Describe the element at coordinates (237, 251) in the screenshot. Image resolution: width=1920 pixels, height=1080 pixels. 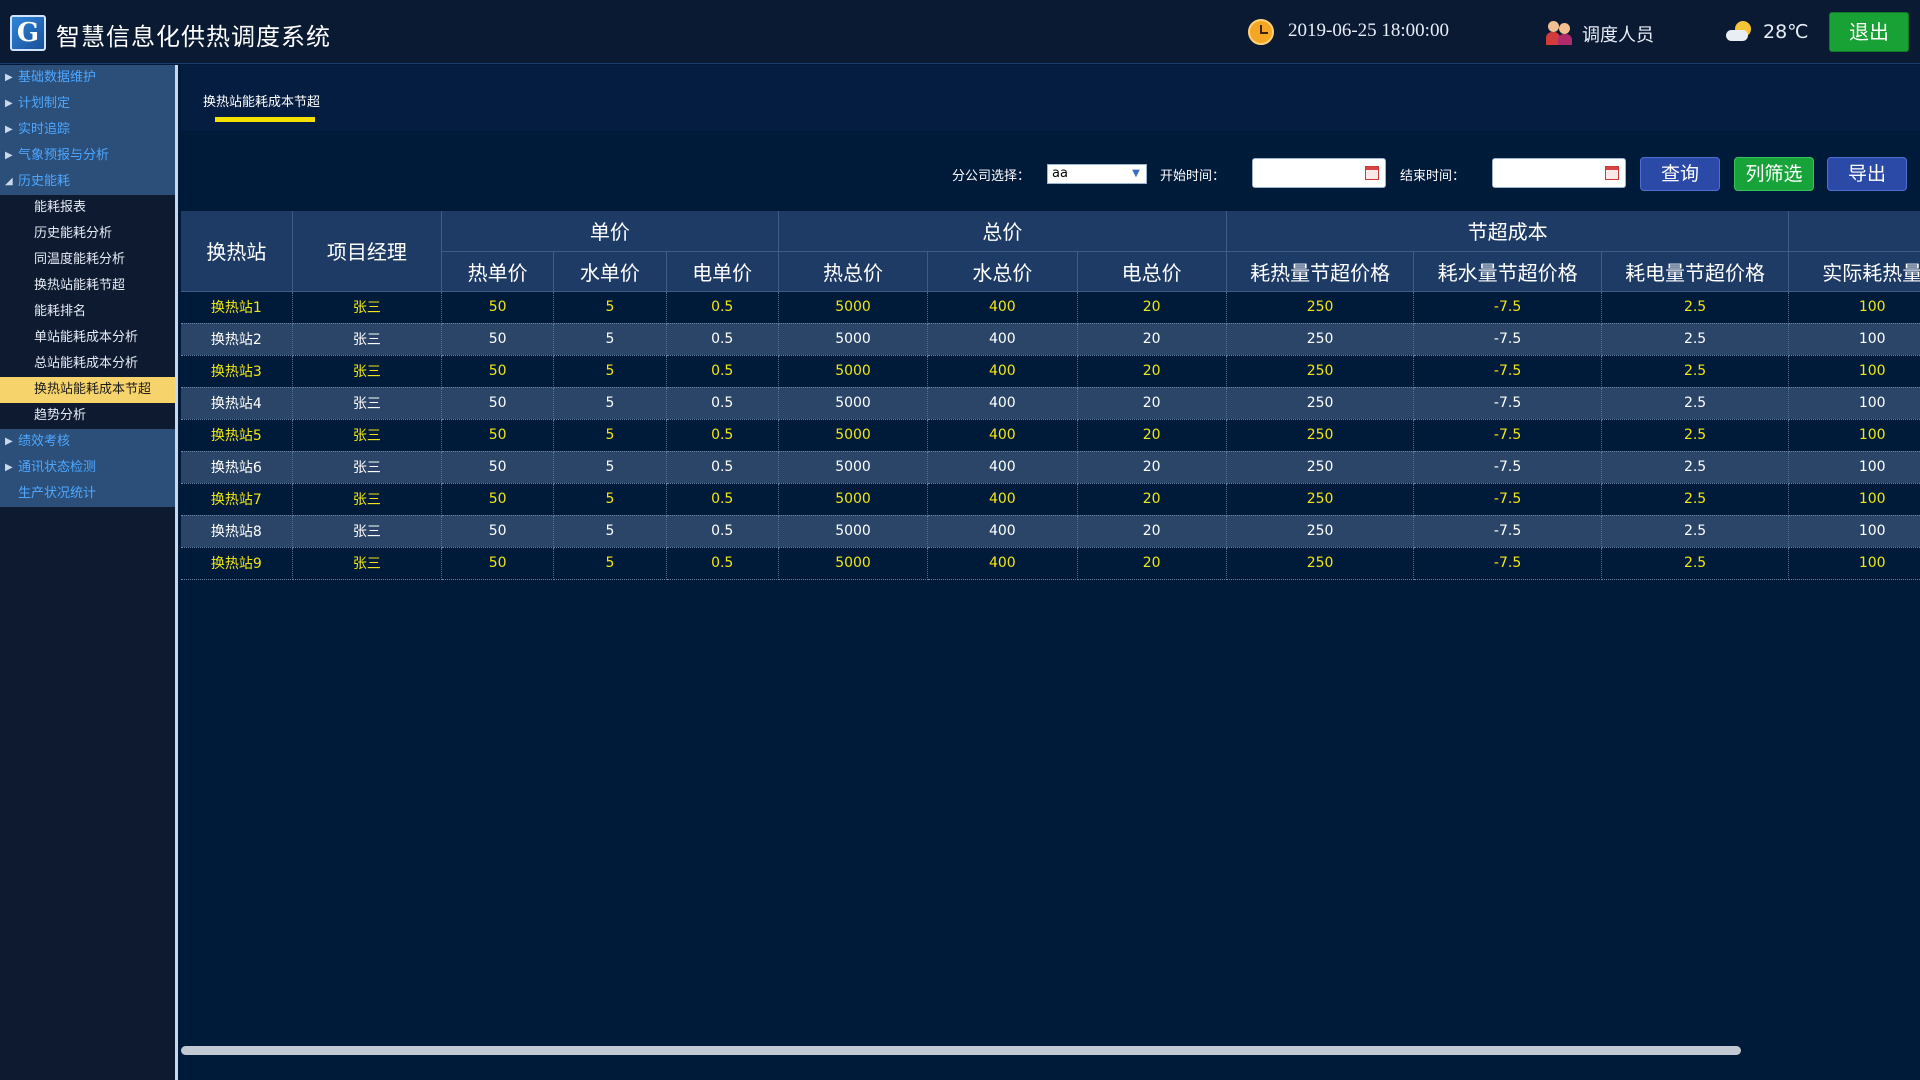
I see `column-header: 换热站` at that location.